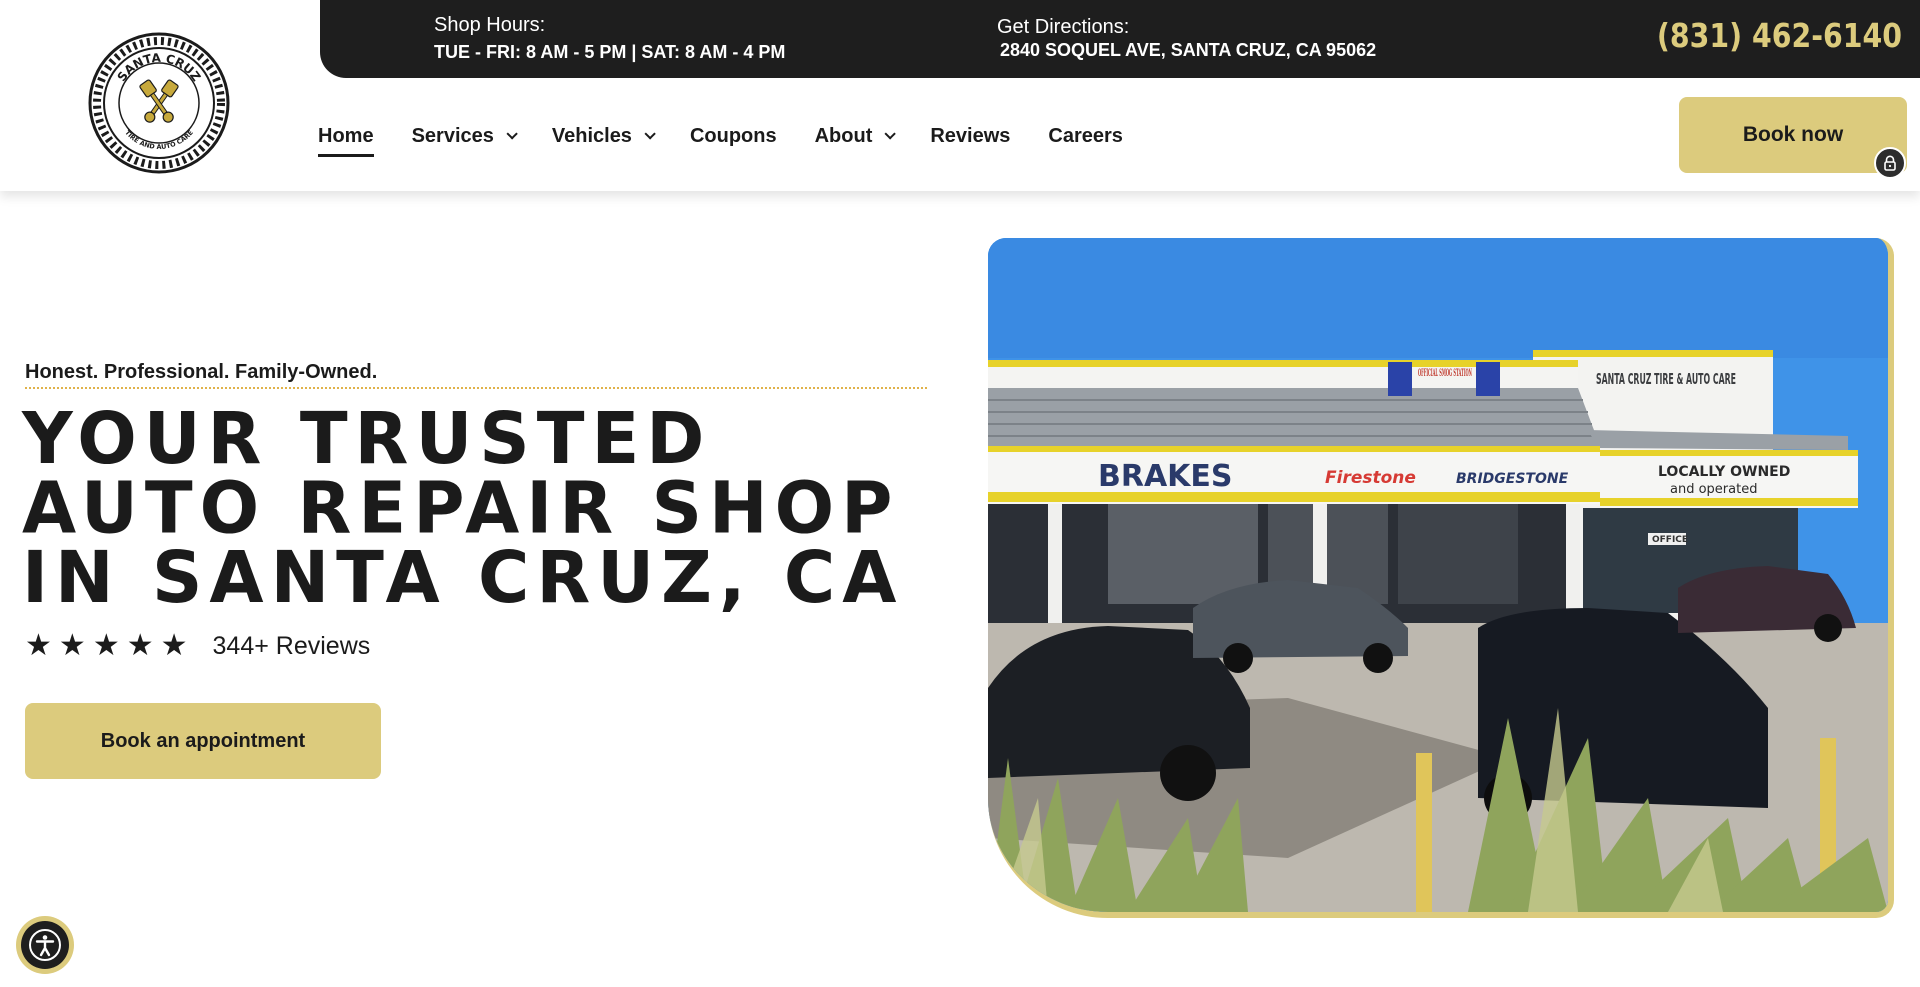 This screenshot has width=1920, height=987. I want to click on nav-item-label: Careers, so click(1085, 135).